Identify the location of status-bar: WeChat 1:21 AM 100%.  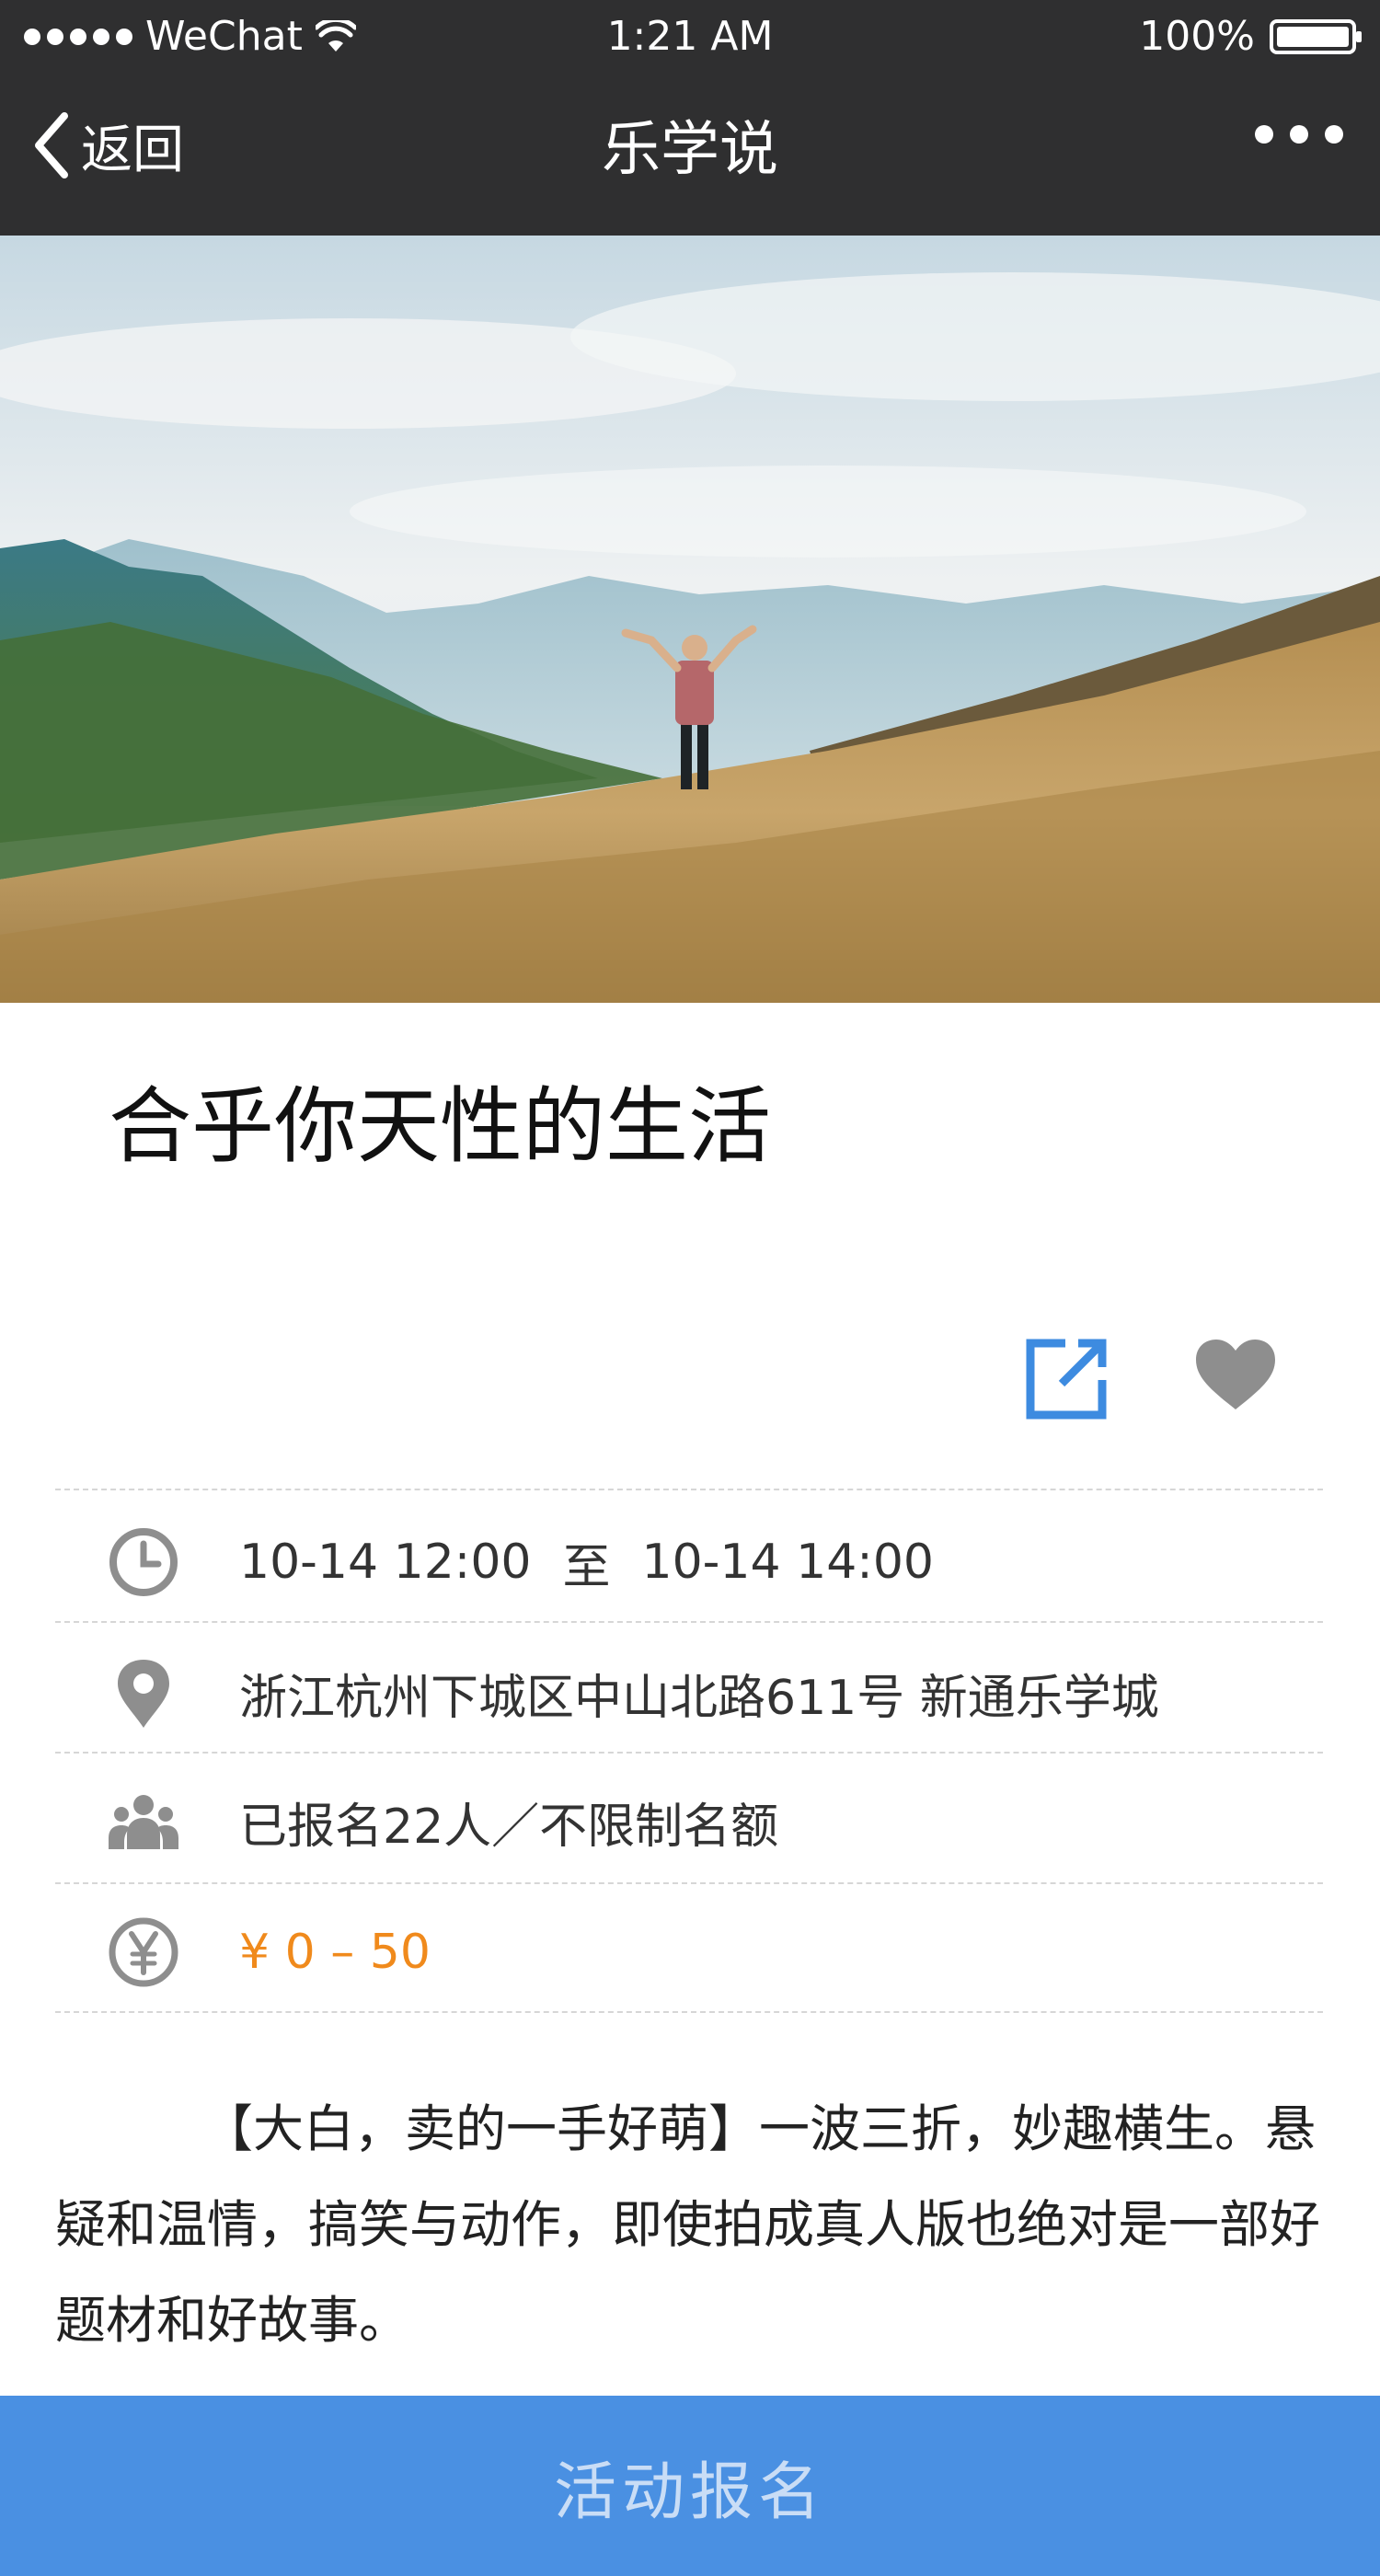
(690, 37).